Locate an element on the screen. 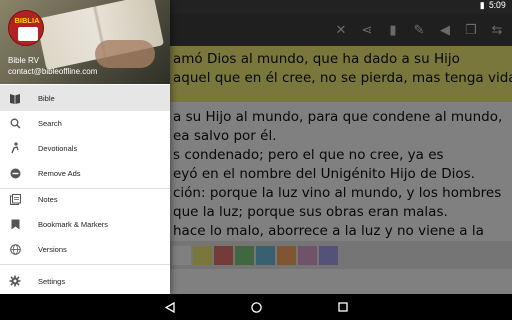 This screenshot has height=320, width=512. hand-photo is located at coordinates (125, 54).